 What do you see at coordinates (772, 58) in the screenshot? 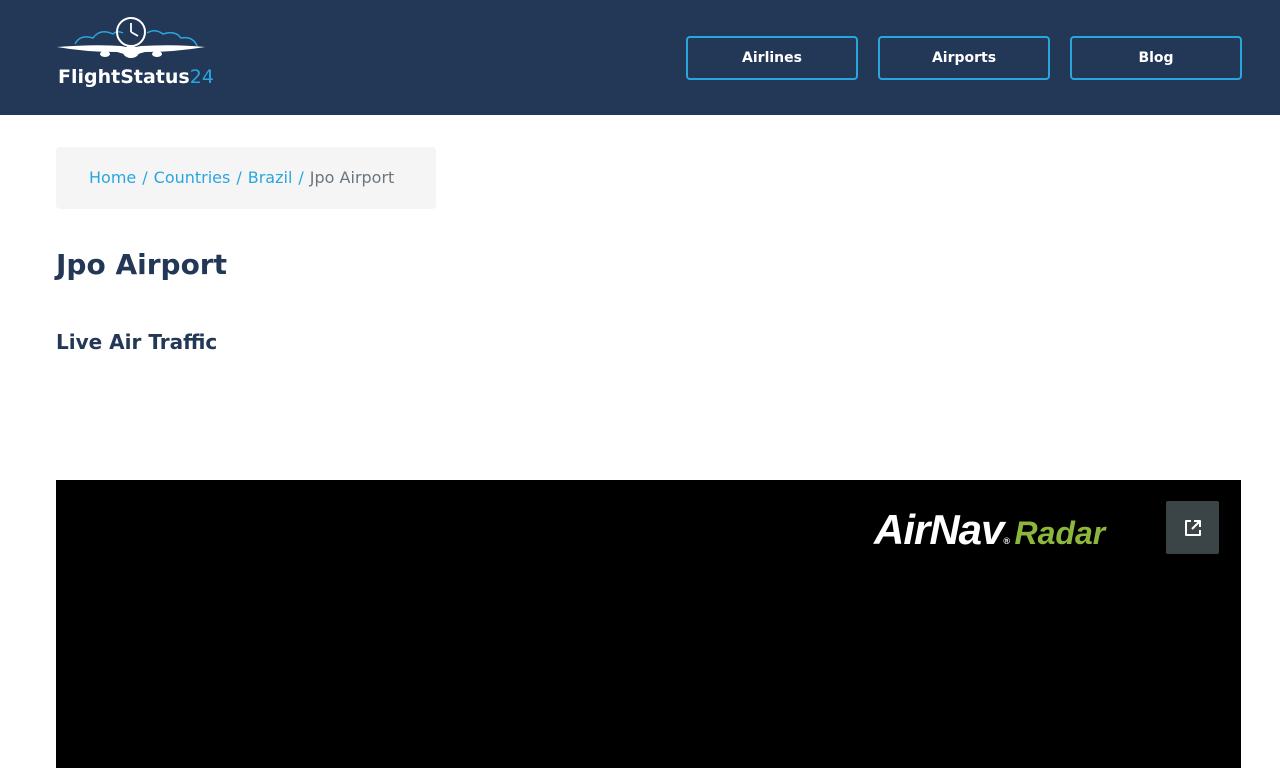
I see `nav-airlines-button: Airlines` at bounding box center [772, 58].